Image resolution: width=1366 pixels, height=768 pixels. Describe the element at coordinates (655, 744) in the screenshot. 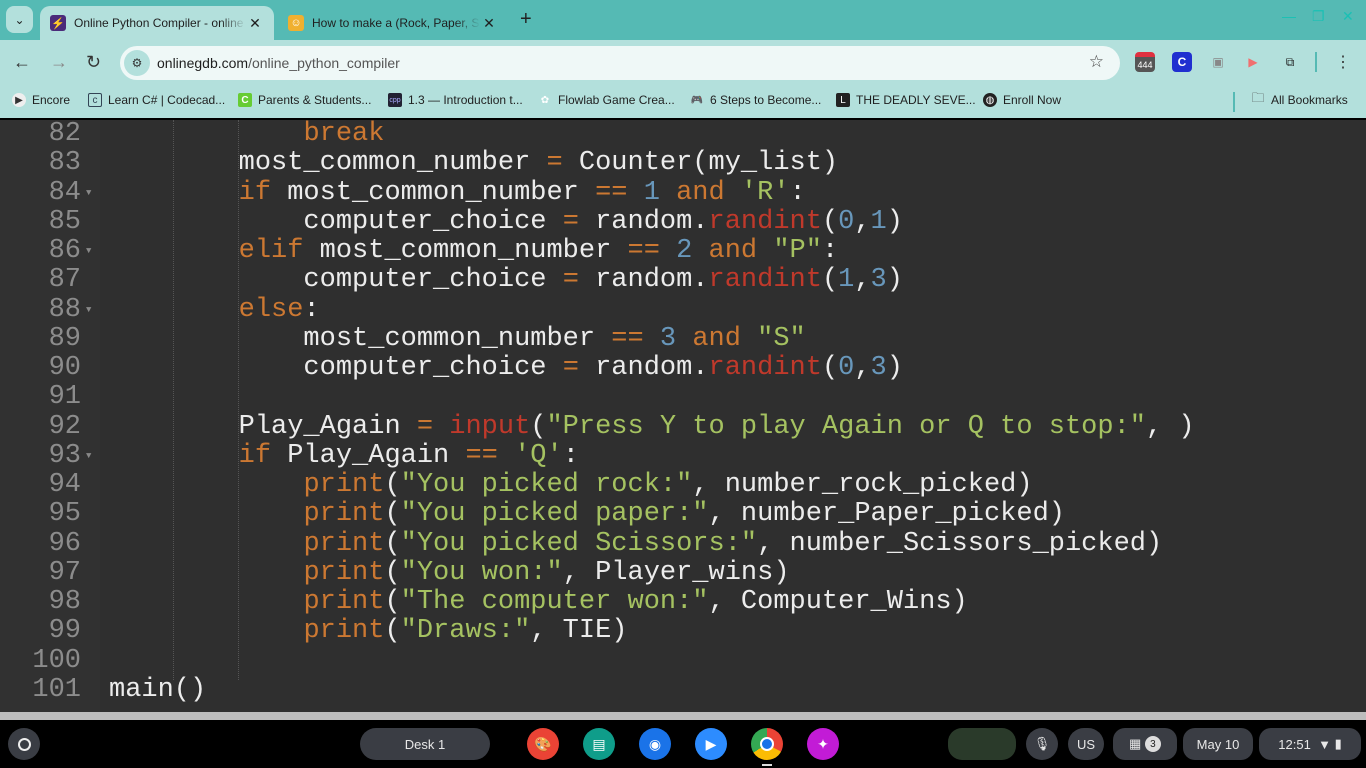

I see `camera-app-icon: ◉` at that location.